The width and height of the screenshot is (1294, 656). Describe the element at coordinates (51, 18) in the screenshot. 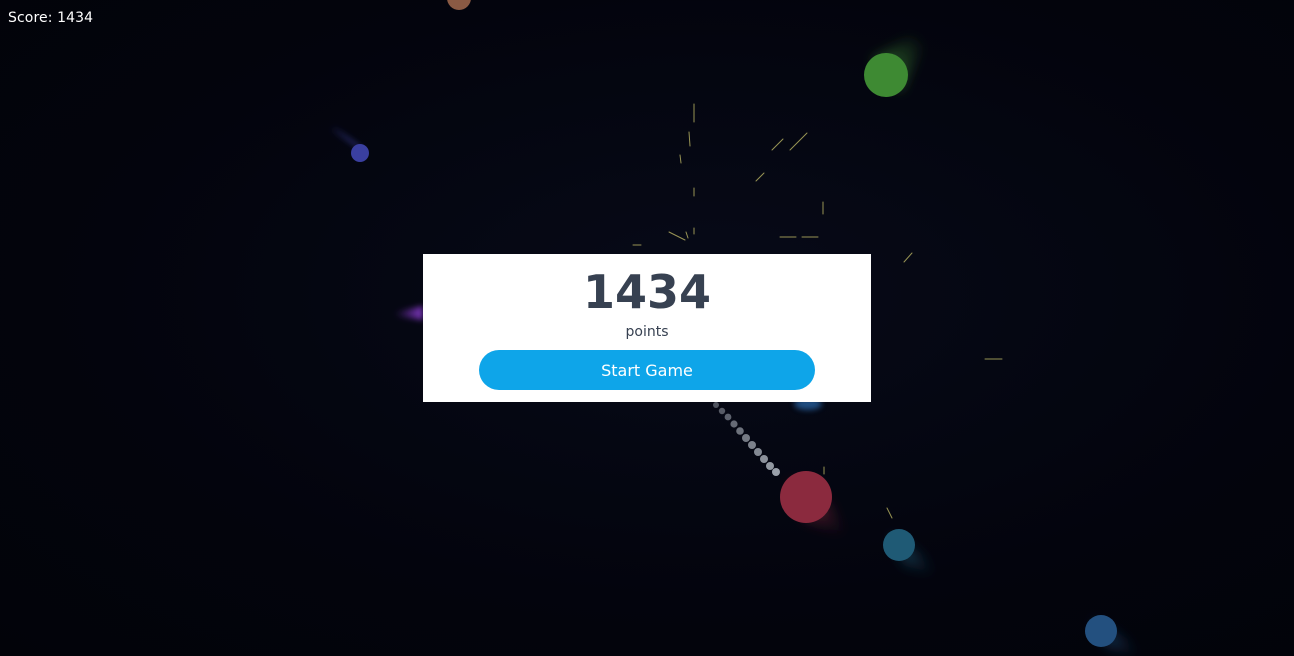

I see `score-counter: Score: 1434` at that location.